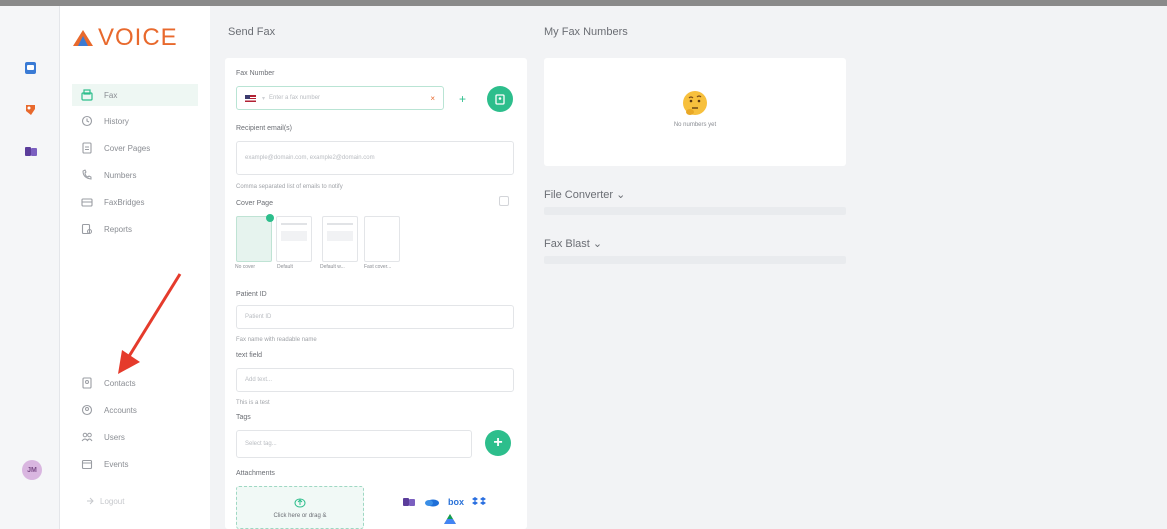  Describe the element at coordinates (30, 267) in the screenshot. I see `app-rail: JM` at that location.